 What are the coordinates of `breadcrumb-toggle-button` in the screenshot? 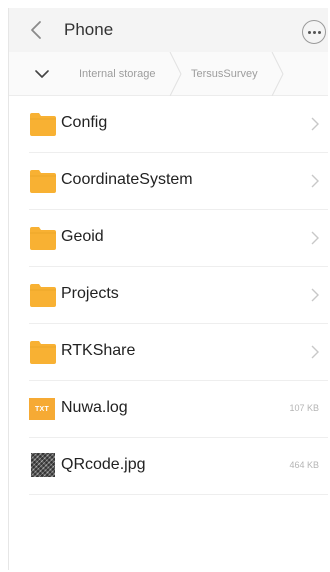 It's located at (42, 74).